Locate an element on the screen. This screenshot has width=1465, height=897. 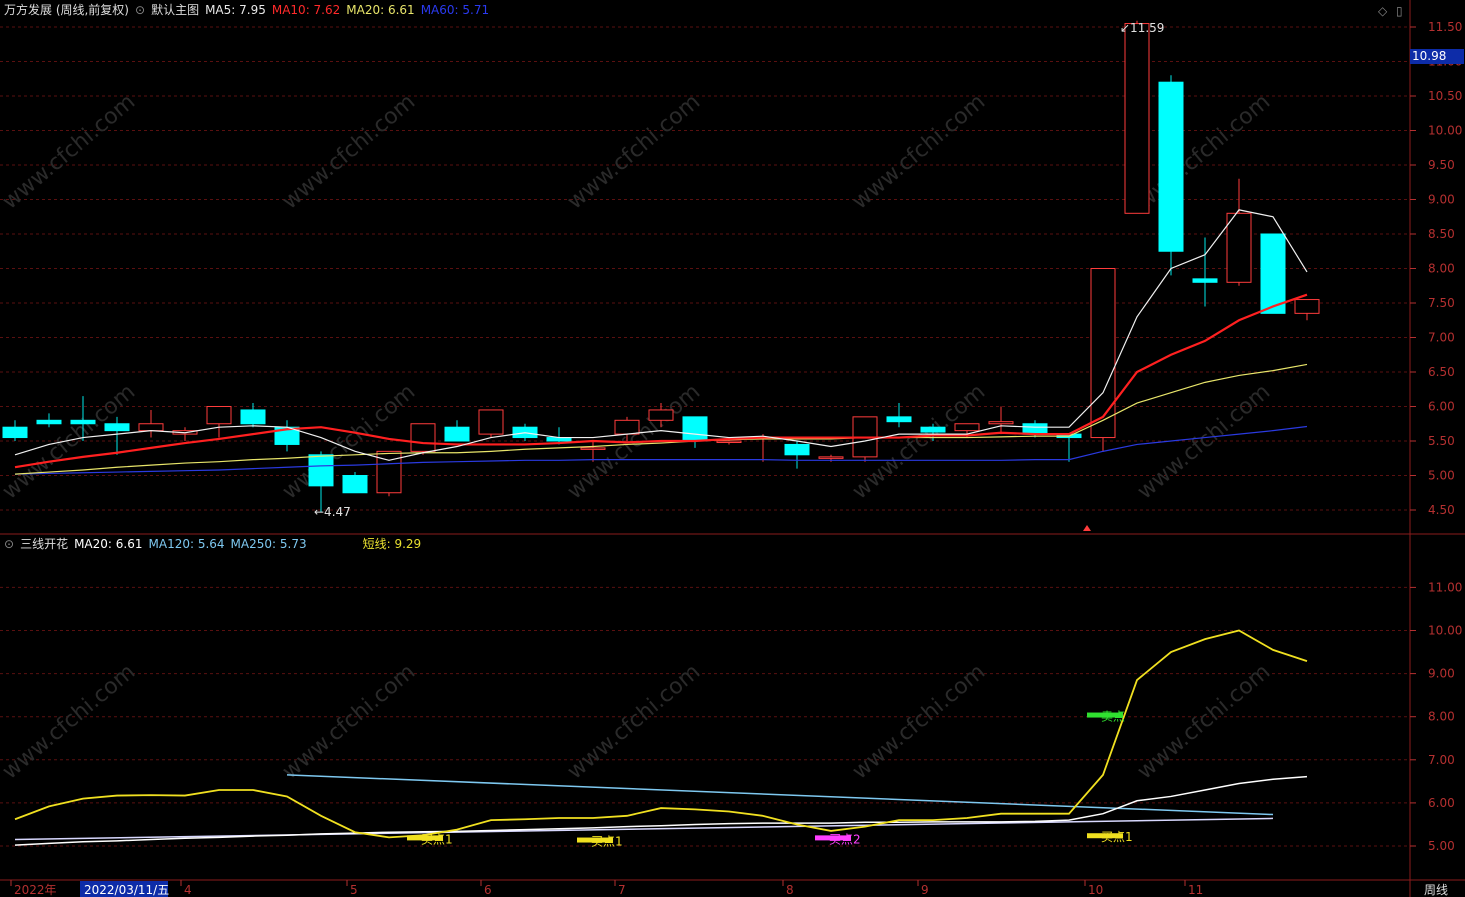
x-tick-label: 4 is located at coordinates (188, 890).